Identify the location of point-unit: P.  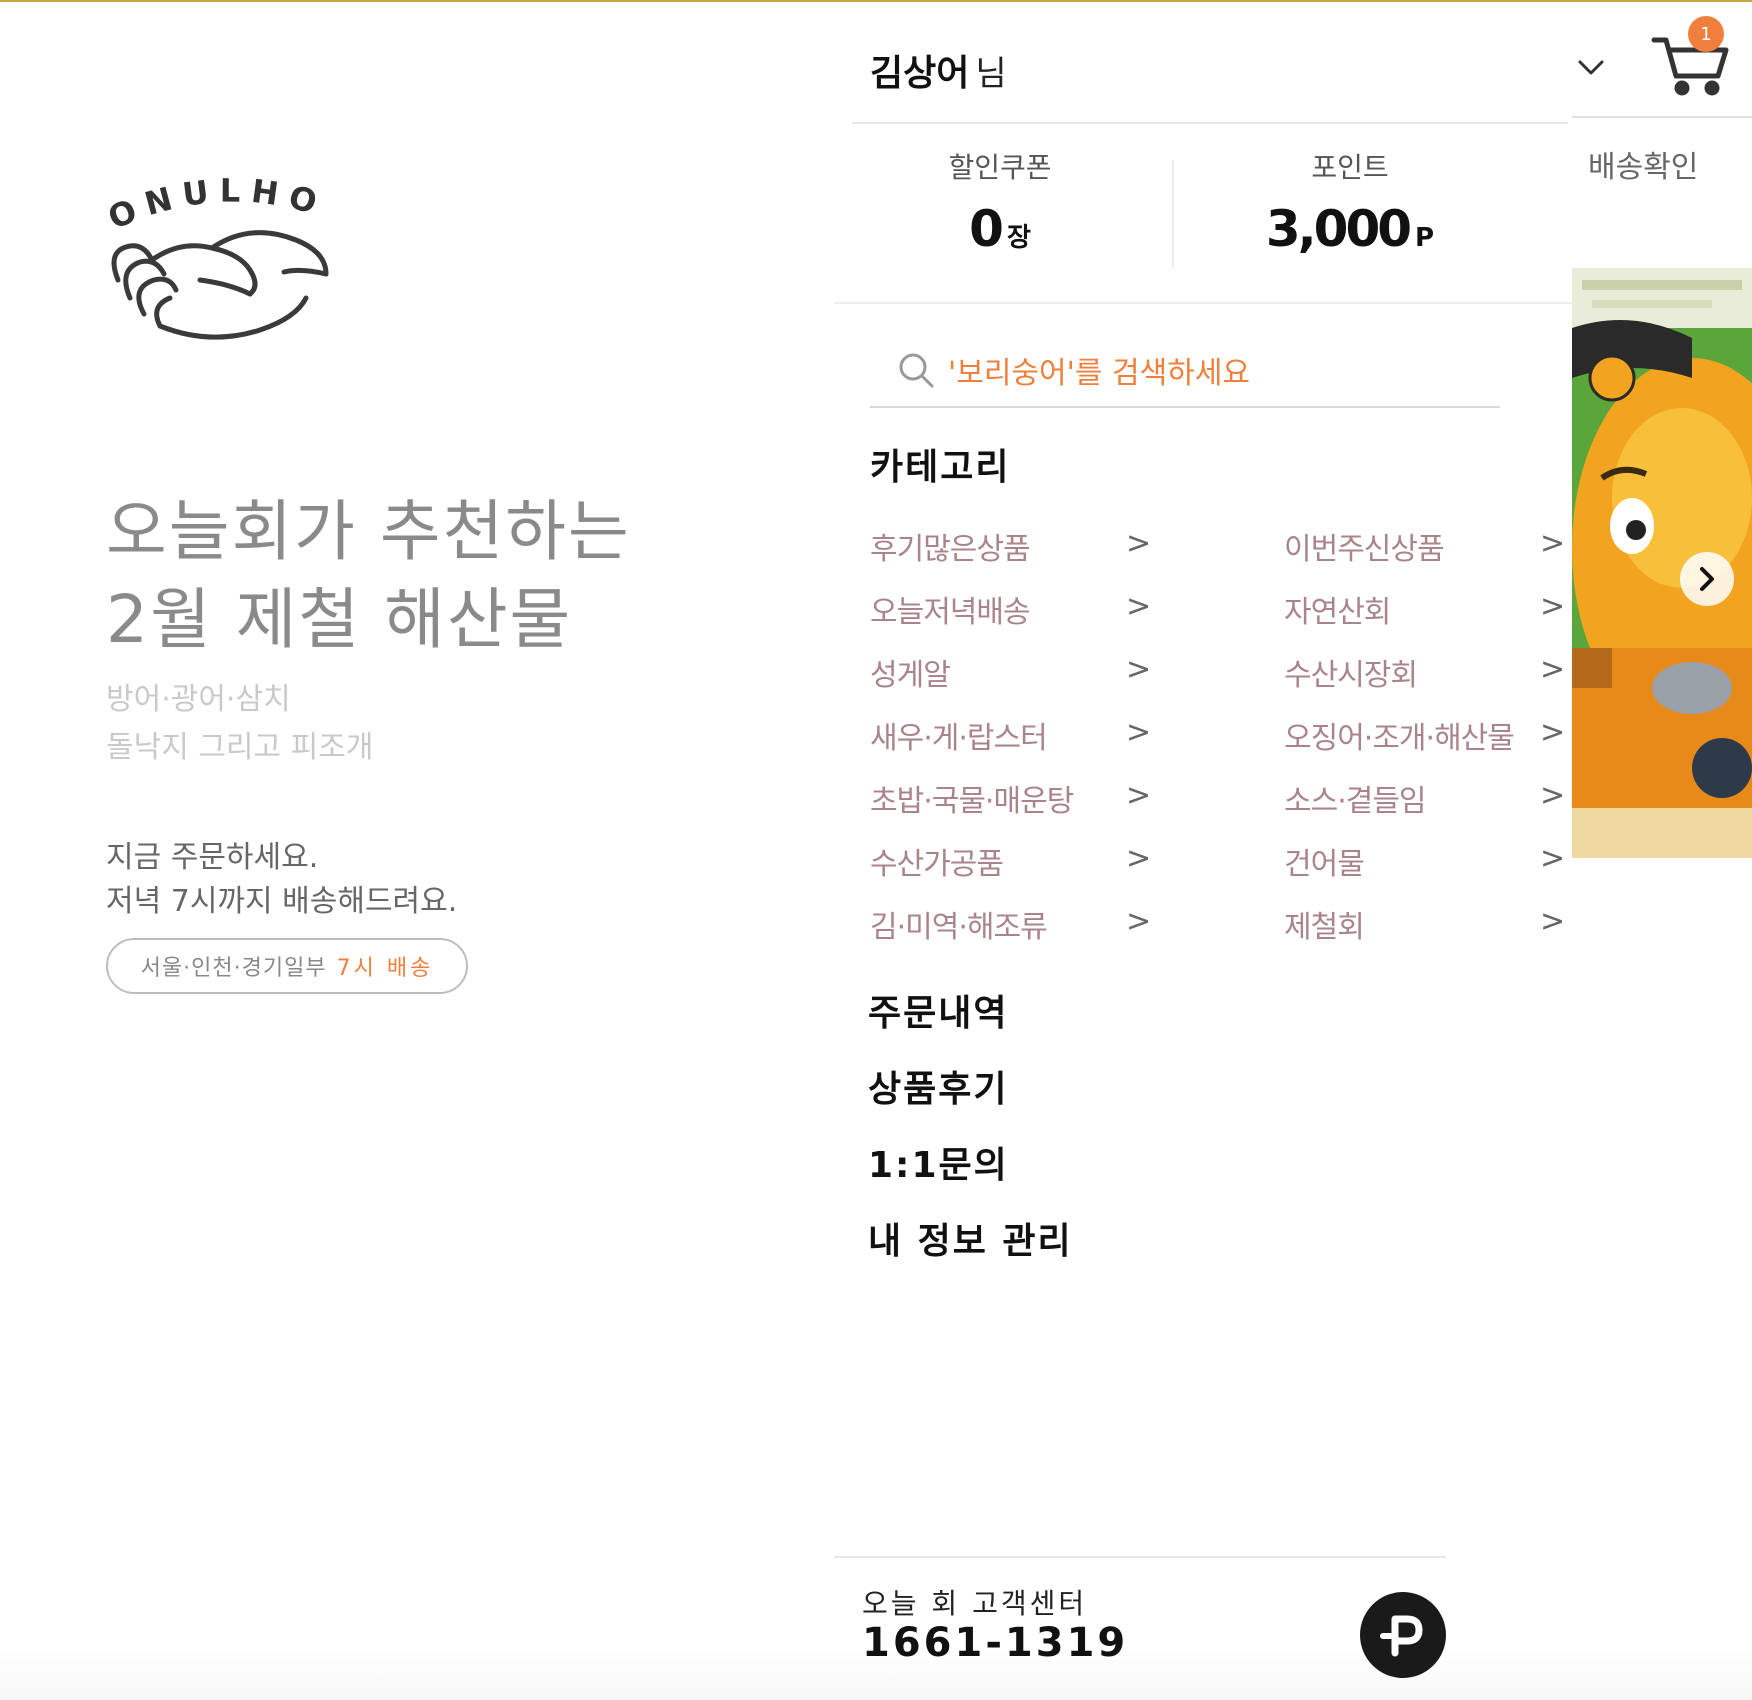
(1425, 238).